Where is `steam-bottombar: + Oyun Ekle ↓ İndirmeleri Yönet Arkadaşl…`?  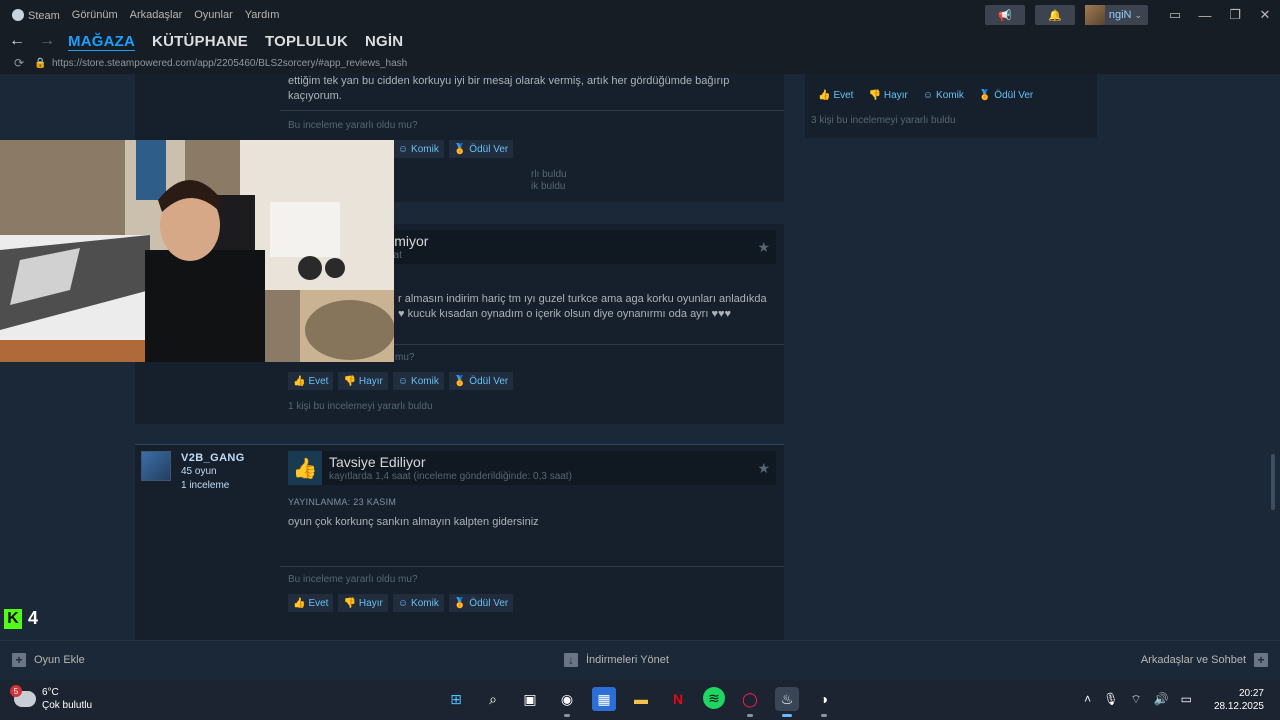 steam-bottombar: + Oyun Ekle ↓ İndirmeleri Yönet Arkadaşl… is located at coordinates (640, 660).